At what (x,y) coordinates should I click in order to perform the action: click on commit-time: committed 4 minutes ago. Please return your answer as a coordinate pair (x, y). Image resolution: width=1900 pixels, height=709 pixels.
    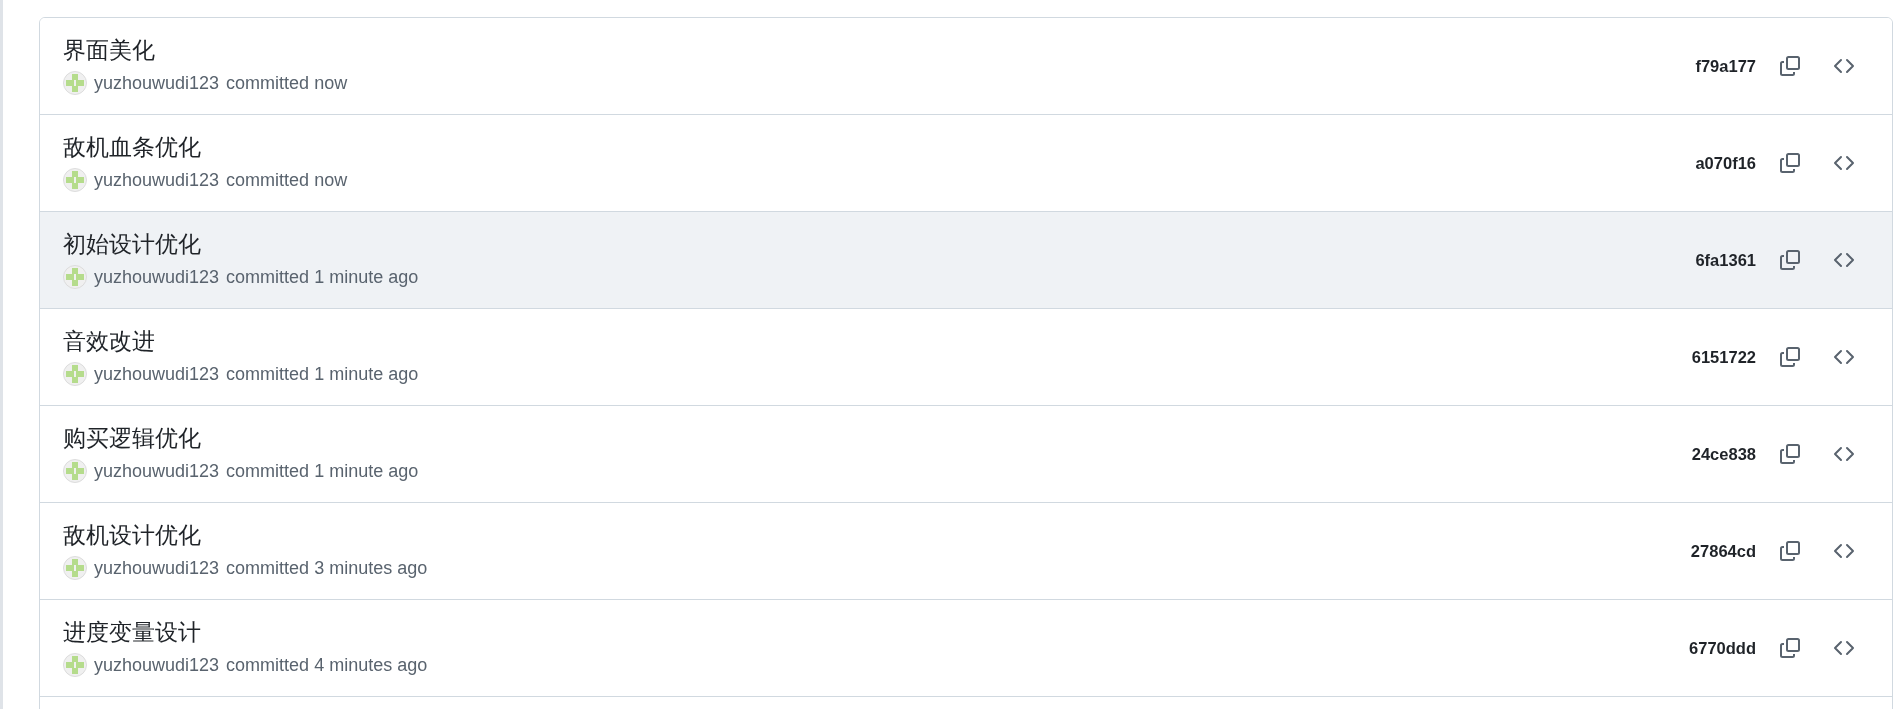
    Looking at the image, I should click on (327, 665).